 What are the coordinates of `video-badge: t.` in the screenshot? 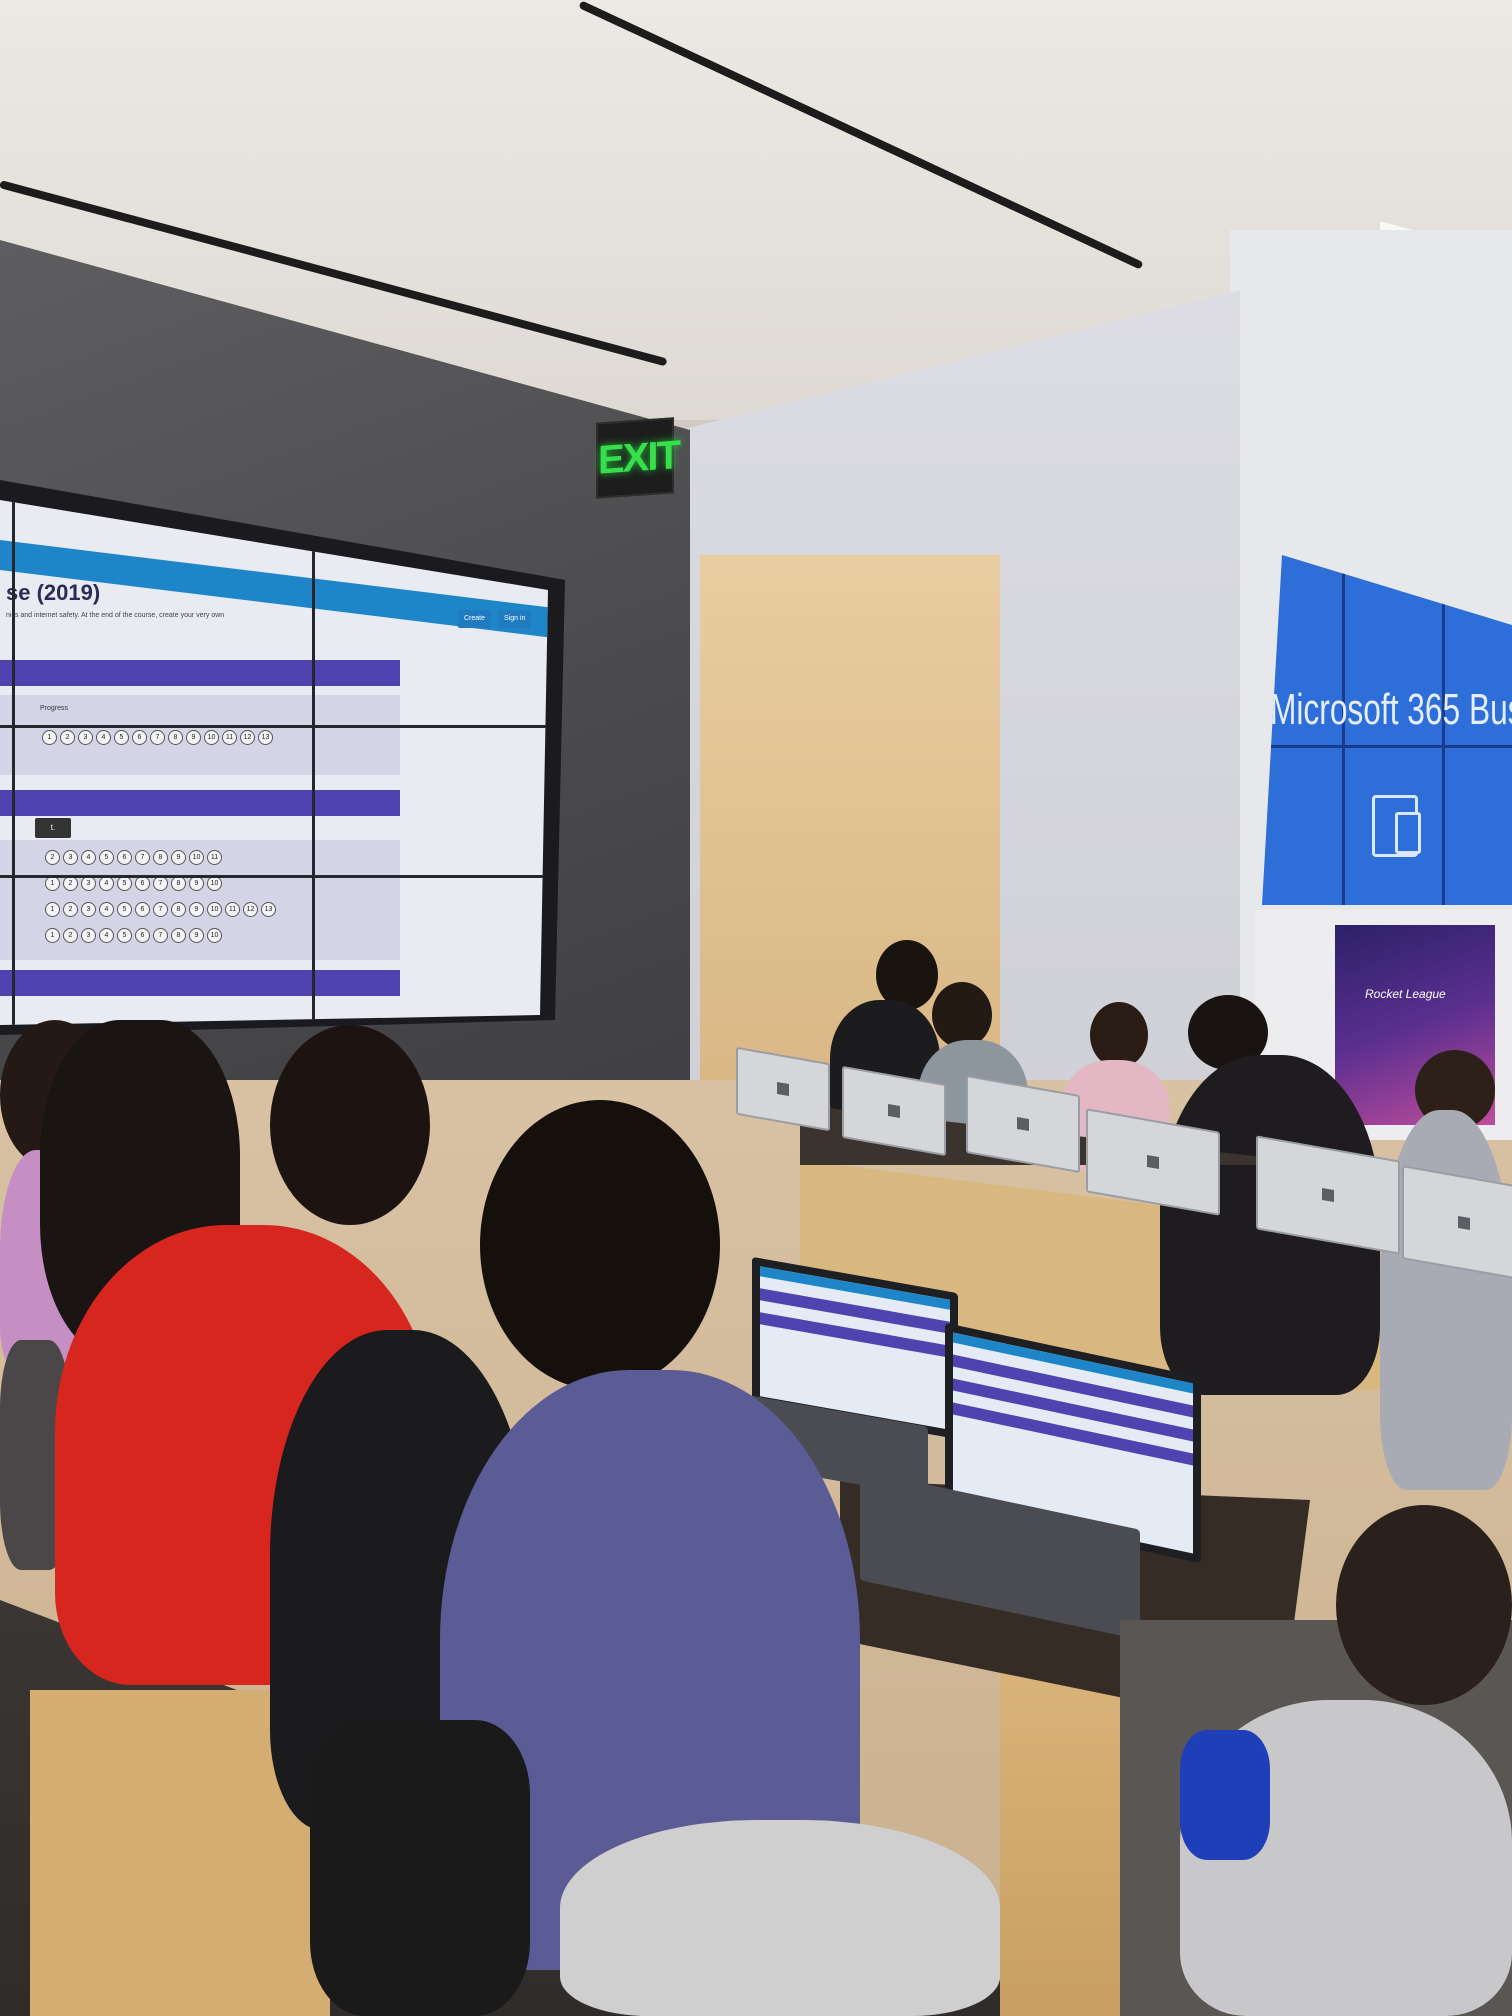 It's located at (53, 828).